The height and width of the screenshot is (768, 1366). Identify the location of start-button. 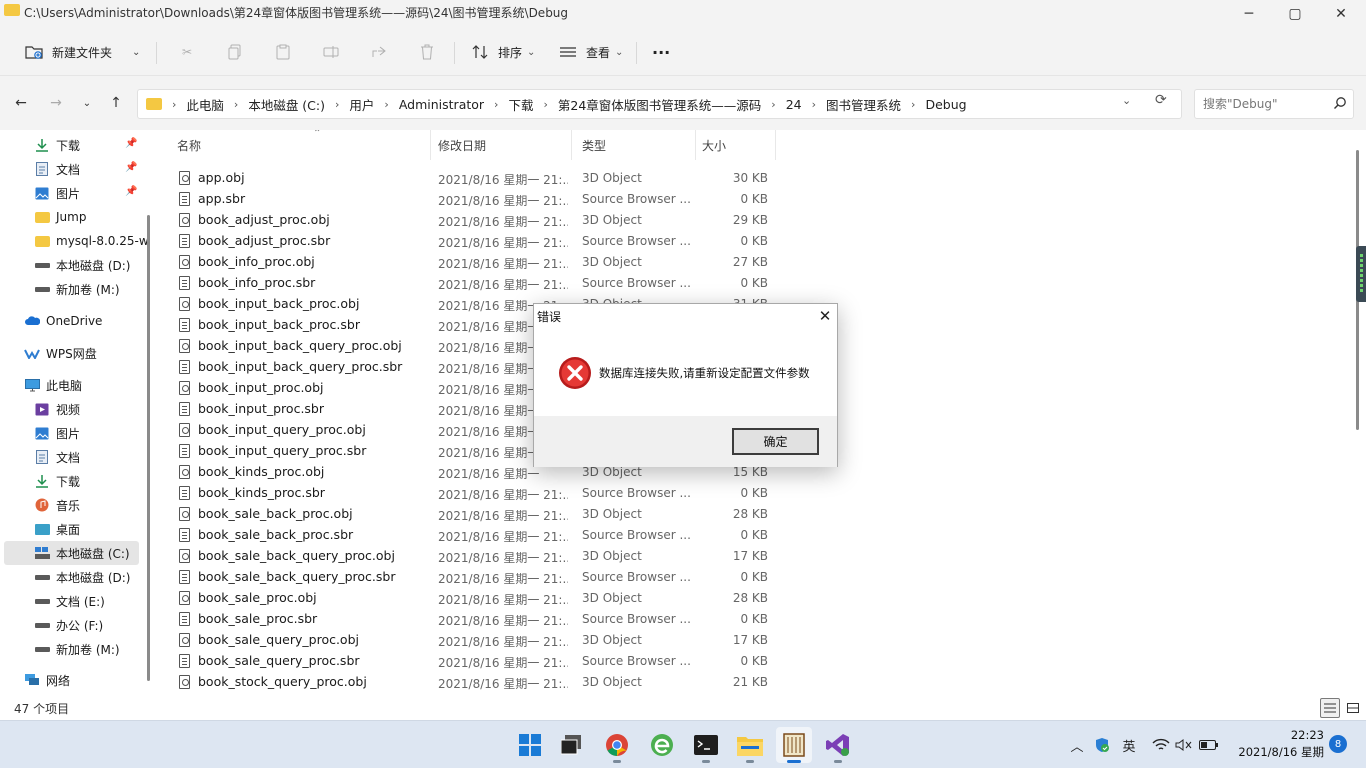
(530, 745).